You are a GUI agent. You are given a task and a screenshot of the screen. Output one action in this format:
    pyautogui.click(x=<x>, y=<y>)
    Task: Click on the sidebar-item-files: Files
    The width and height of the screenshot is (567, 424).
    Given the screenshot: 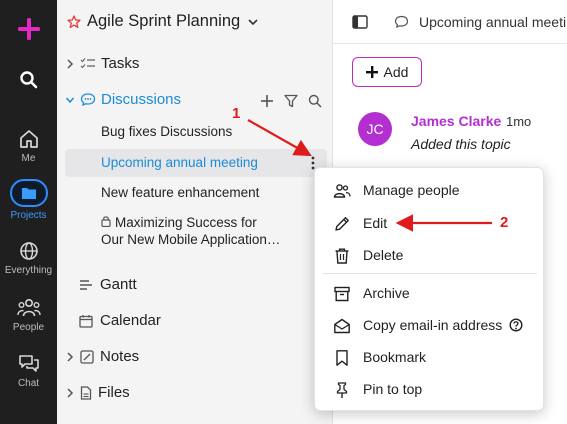 What is the action you would take?
    pyautogui.click(x=197, y=392)
    